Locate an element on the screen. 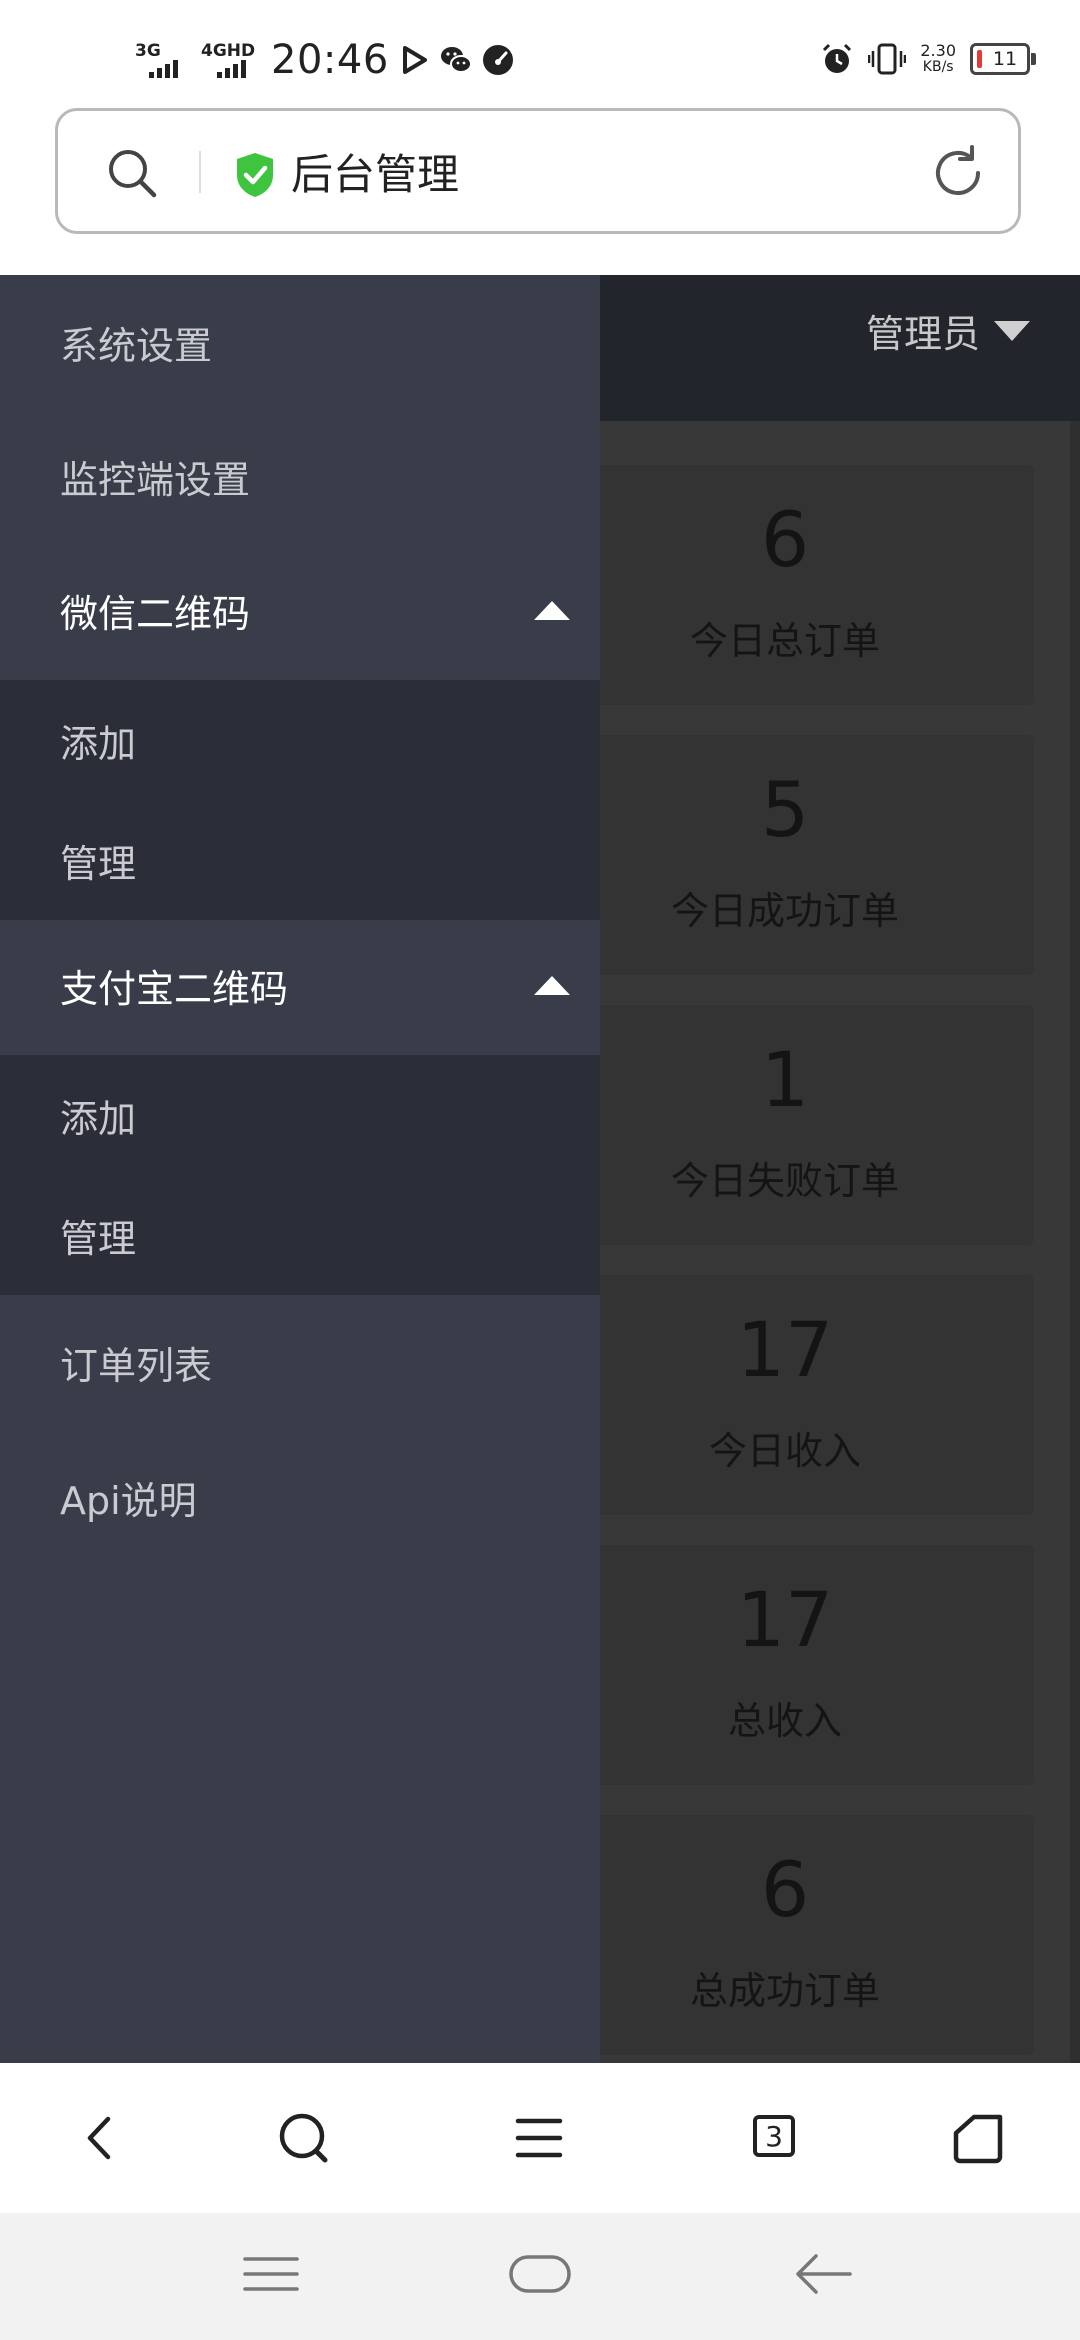  network-speed: 2.30 KB/s is located at coordinates (938, 59).